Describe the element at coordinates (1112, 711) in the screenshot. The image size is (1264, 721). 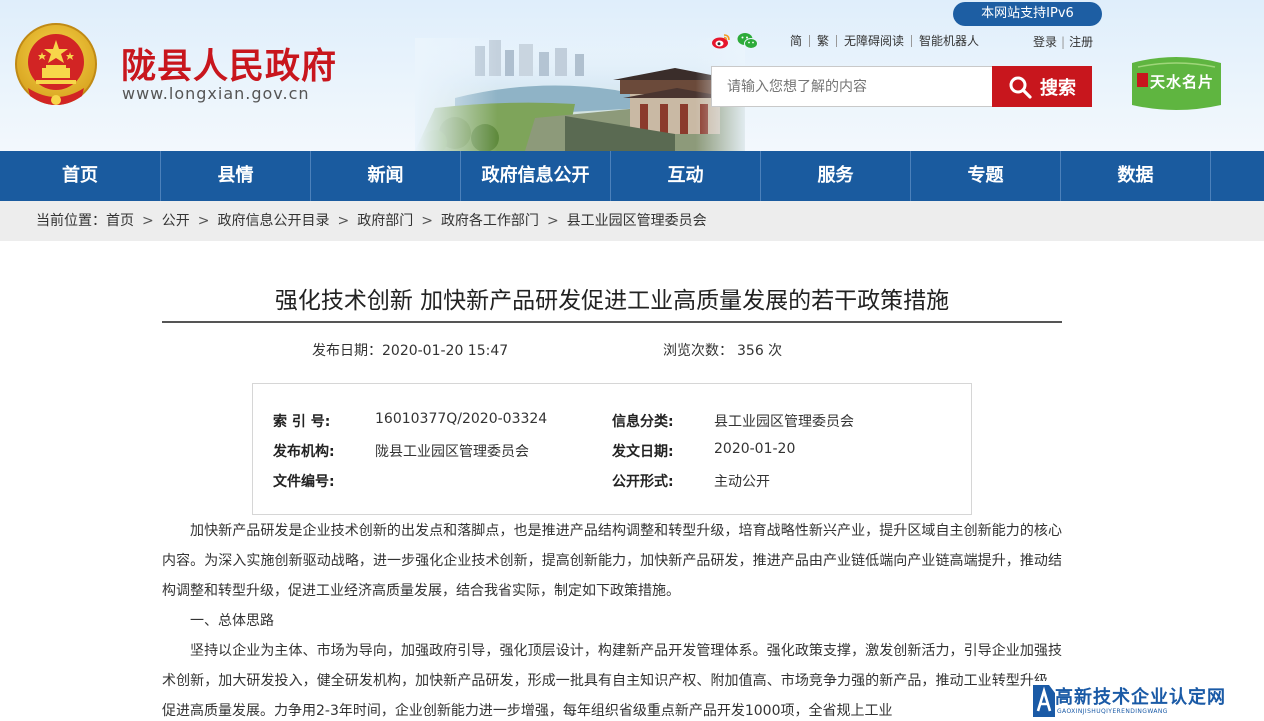
I see `watermark-subtitle: GAOXINJISHUQIYERENDINGWANG` at that location.